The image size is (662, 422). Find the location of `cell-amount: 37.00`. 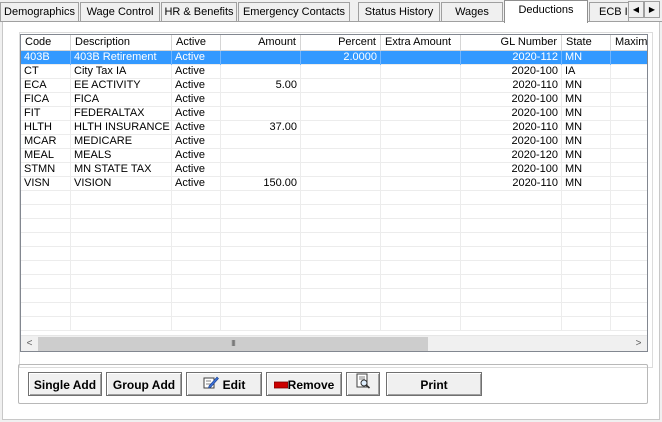

cell-amount: 37.00 is located at coordinates (261, 128).